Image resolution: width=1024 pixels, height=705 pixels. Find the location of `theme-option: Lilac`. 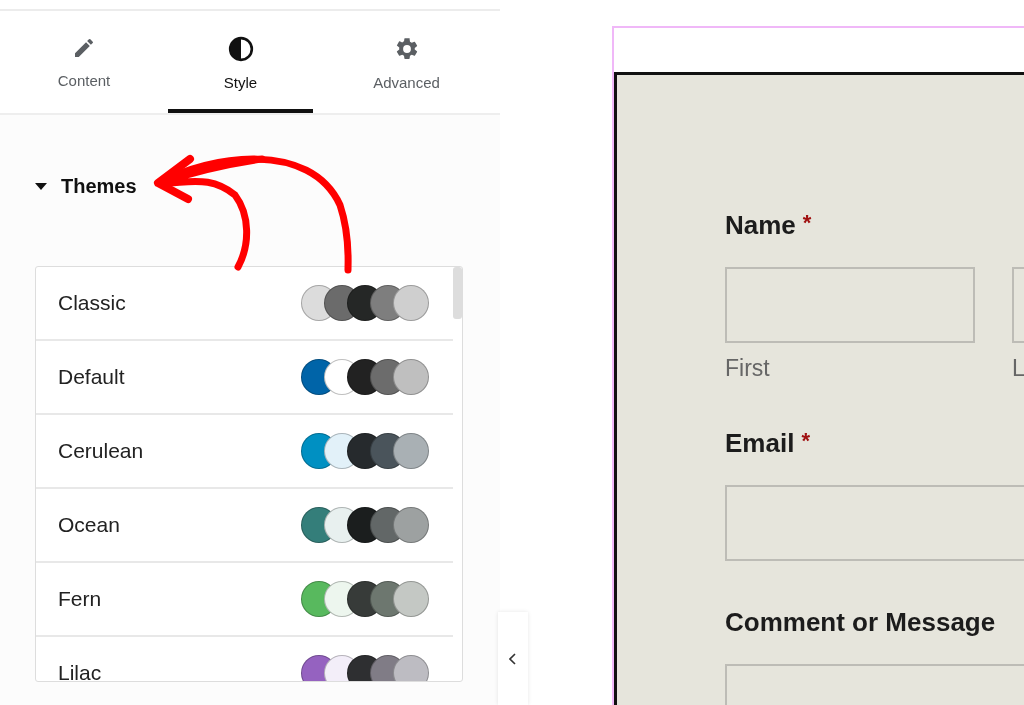

theme-option: Lilac is located at coordinates (244, 659).